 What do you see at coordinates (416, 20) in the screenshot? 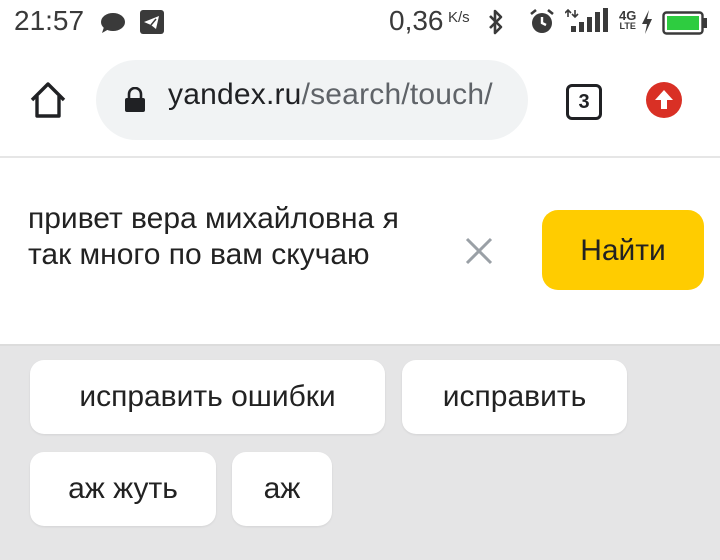
I see `net-speed-value: 0,36` at bounding box center [416, 20].